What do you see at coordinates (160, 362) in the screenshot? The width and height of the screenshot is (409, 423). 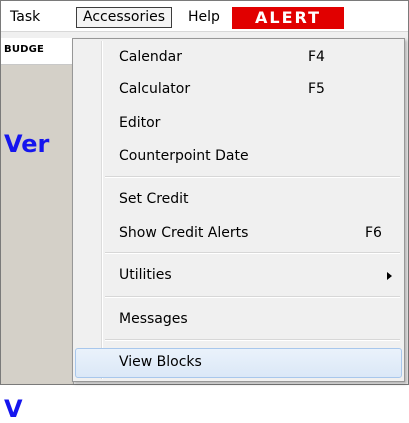 I see `menu-item-label: View Blocks` at bounding box center [160, 362].